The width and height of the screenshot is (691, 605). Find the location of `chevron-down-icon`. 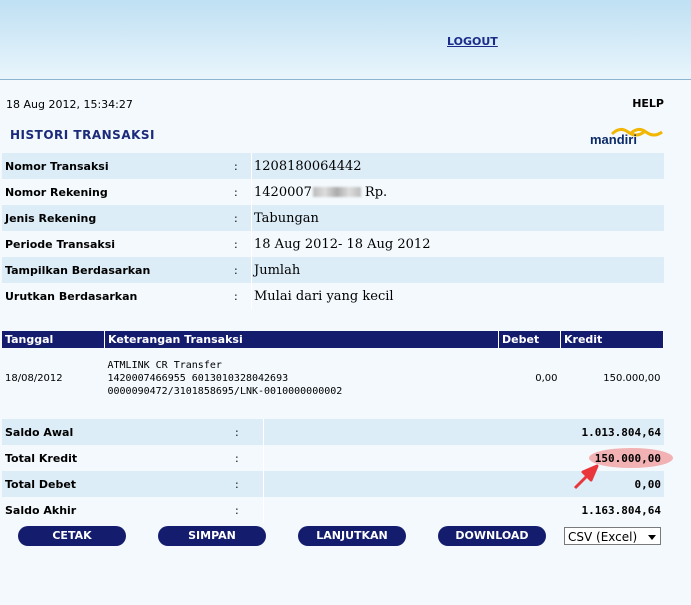

chevron-down-icon is located at coordinates (652, 537).